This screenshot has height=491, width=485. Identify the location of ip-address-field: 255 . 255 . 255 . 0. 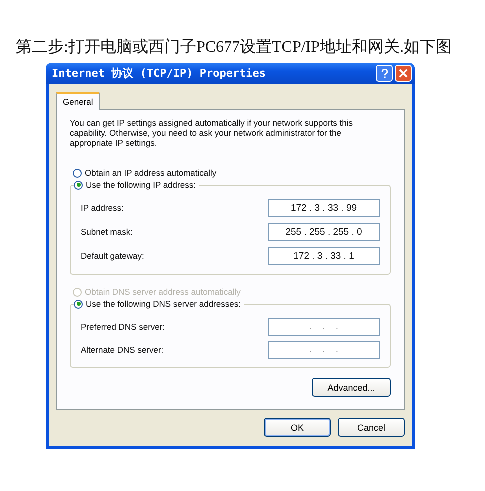
(324, 232).